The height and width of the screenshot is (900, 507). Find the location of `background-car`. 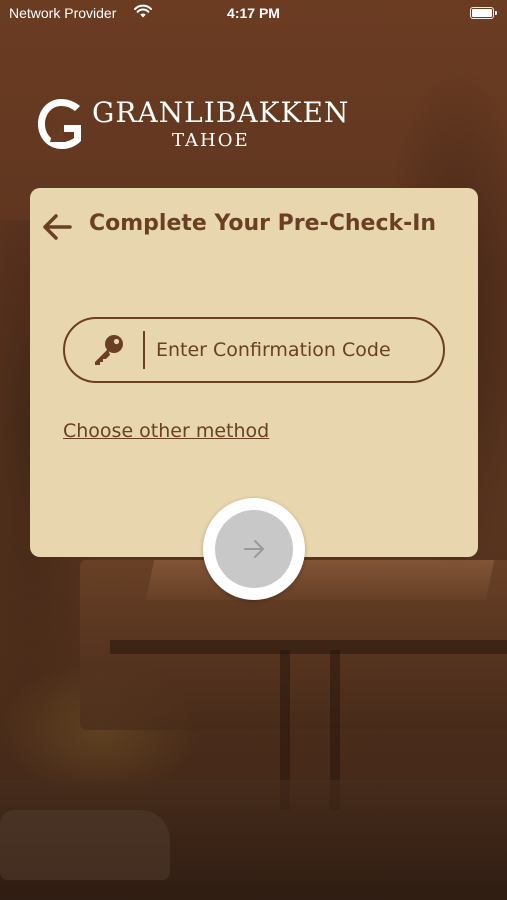

background-car is located at coordinates (85, 845).